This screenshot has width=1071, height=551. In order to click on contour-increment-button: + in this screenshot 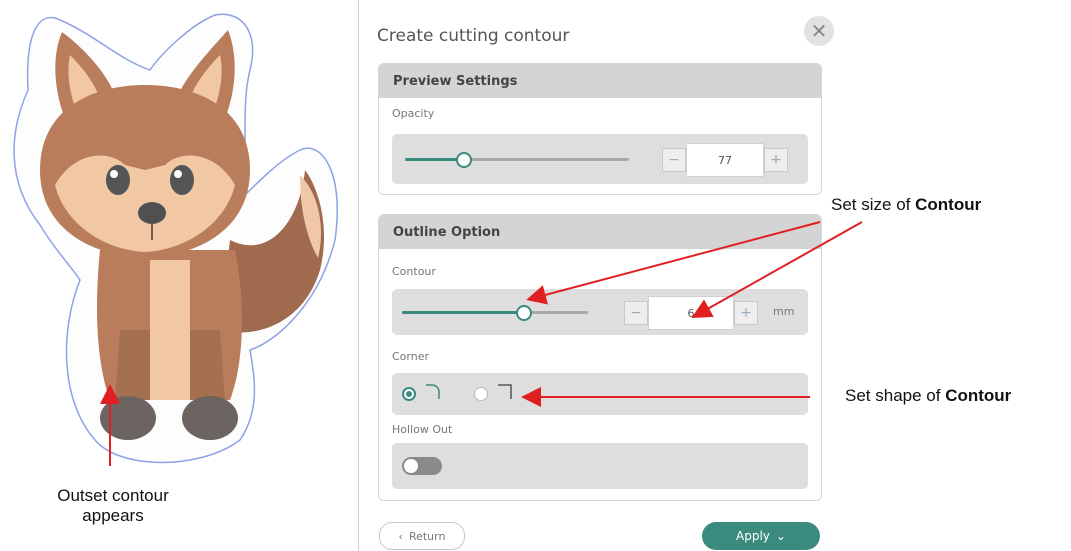, I will do `click(746, 313)`.